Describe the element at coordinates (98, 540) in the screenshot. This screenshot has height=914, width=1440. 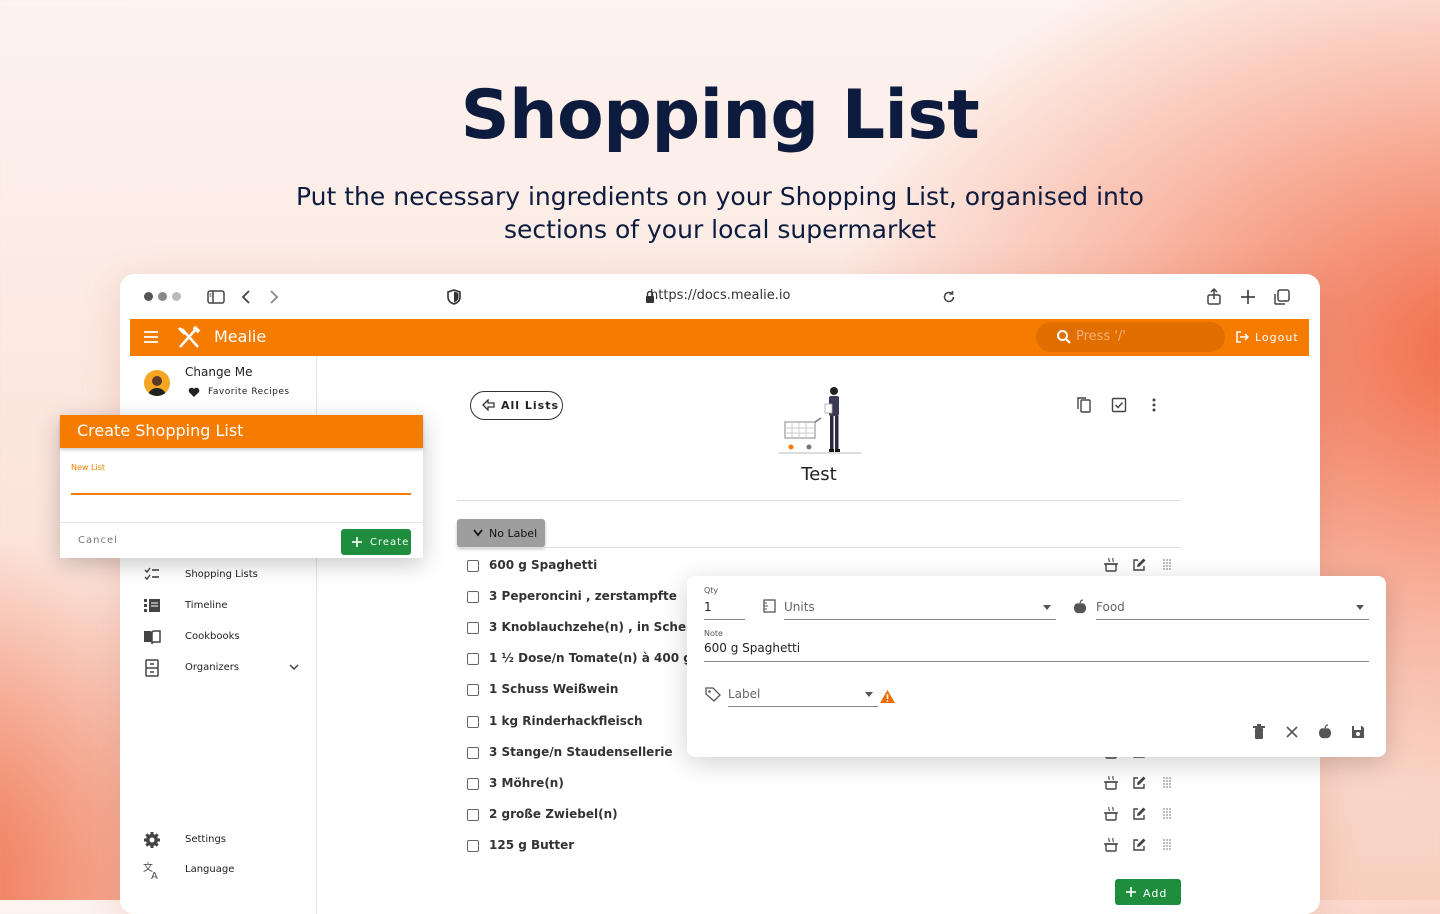
I see `cancel-button: Cancel` at that location.